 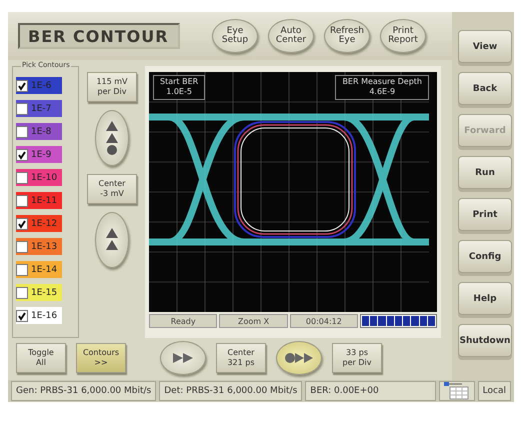 I want to click on contour-item: 1E-13, so click(x=39, y=246).